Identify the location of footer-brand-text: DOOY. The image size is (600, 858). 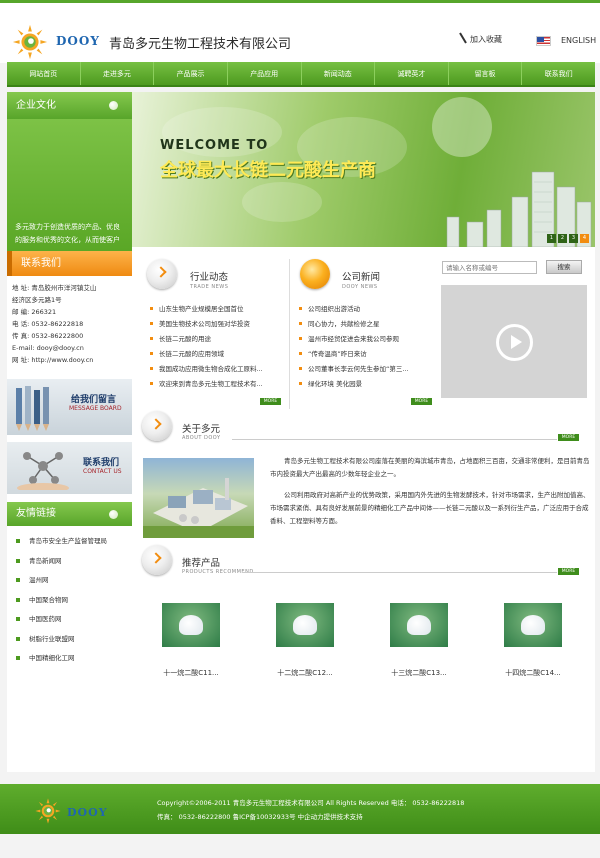
(87, 812).